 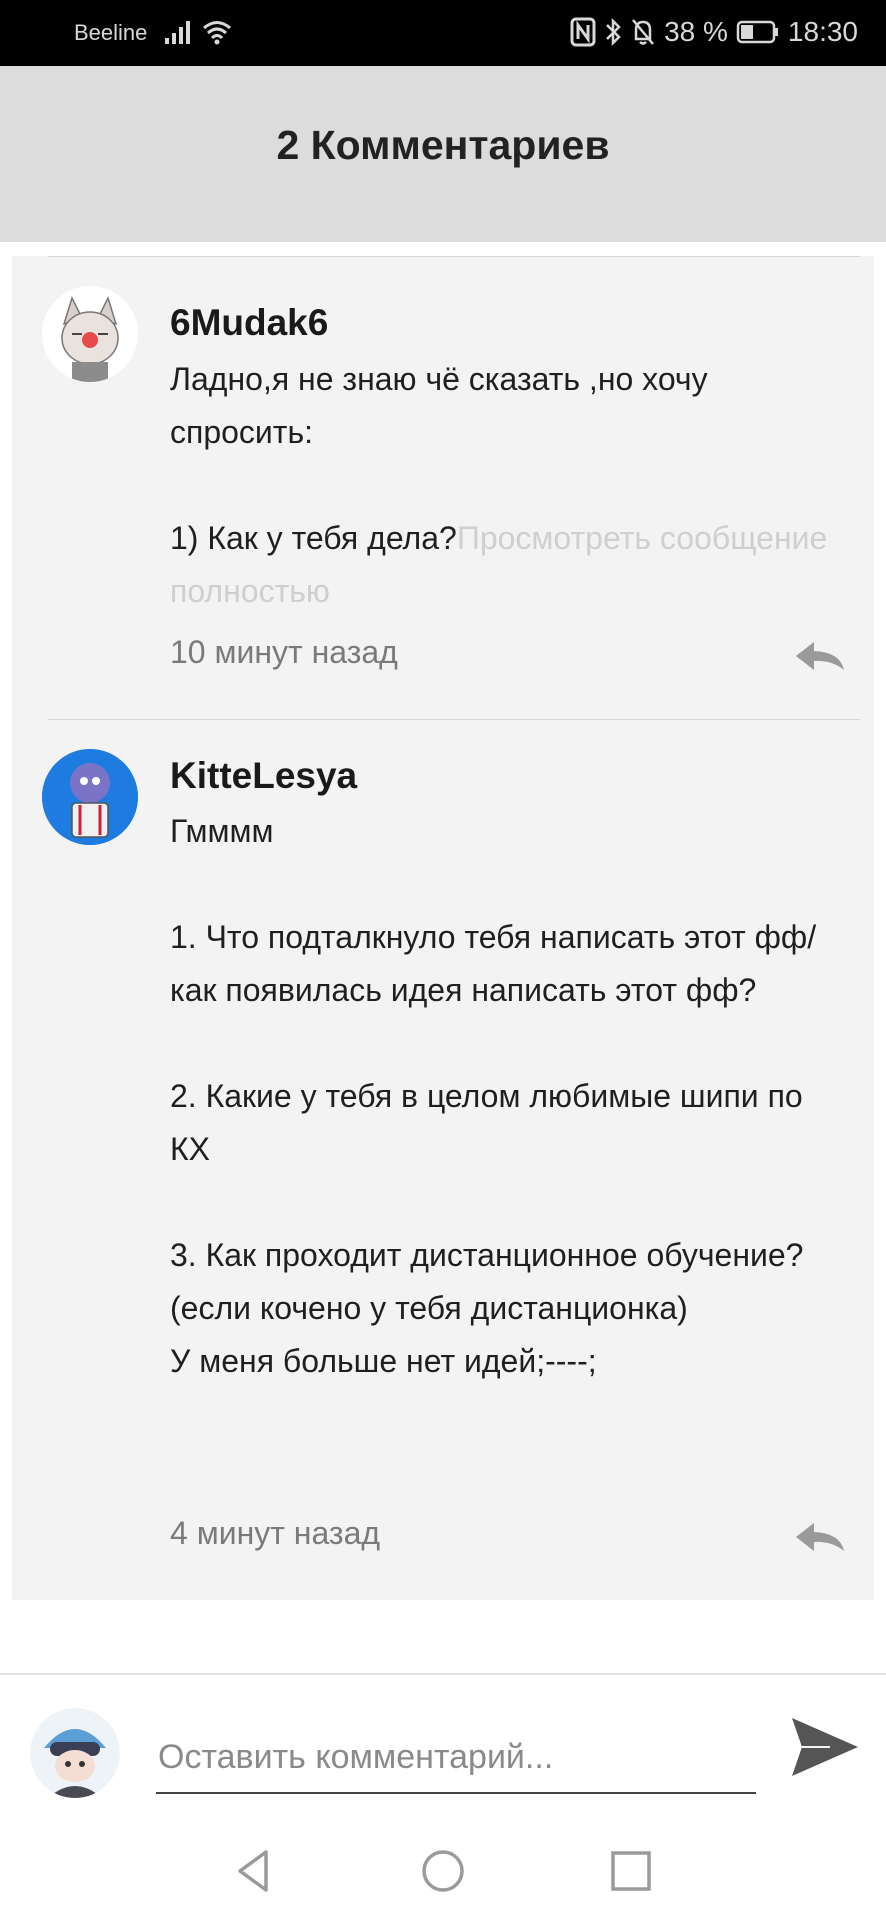 What do you see at coordinates (443, 33) in the screenshot?
I see `status-bar: Beeline 38 % 18:30` at bounding box center [443, 33].